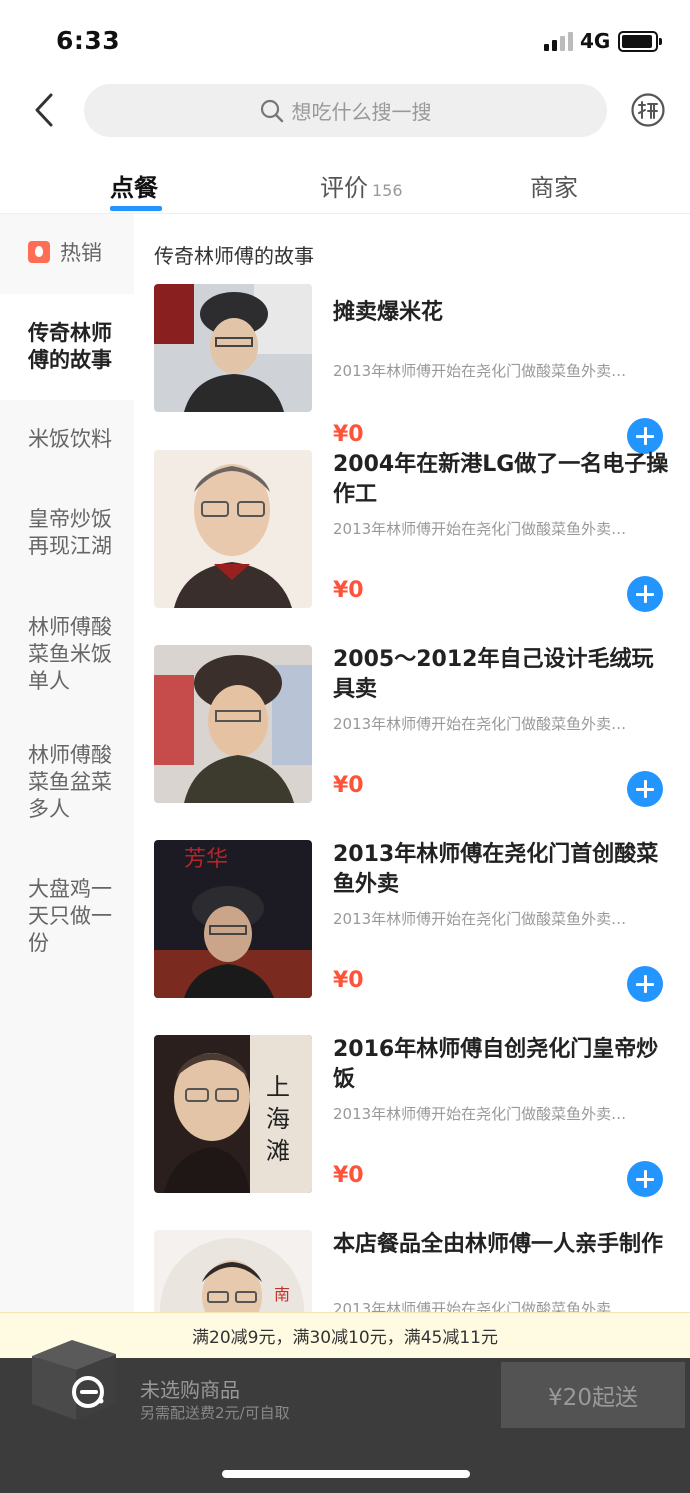 The height and width of the screenshot is (1493, 690). What do you see at coordinates (70, 782) in the screenshot?
I see `sidebar-item-label: 林师傅酸菜鱼盆菜多人` at bounding box center [70, 782].